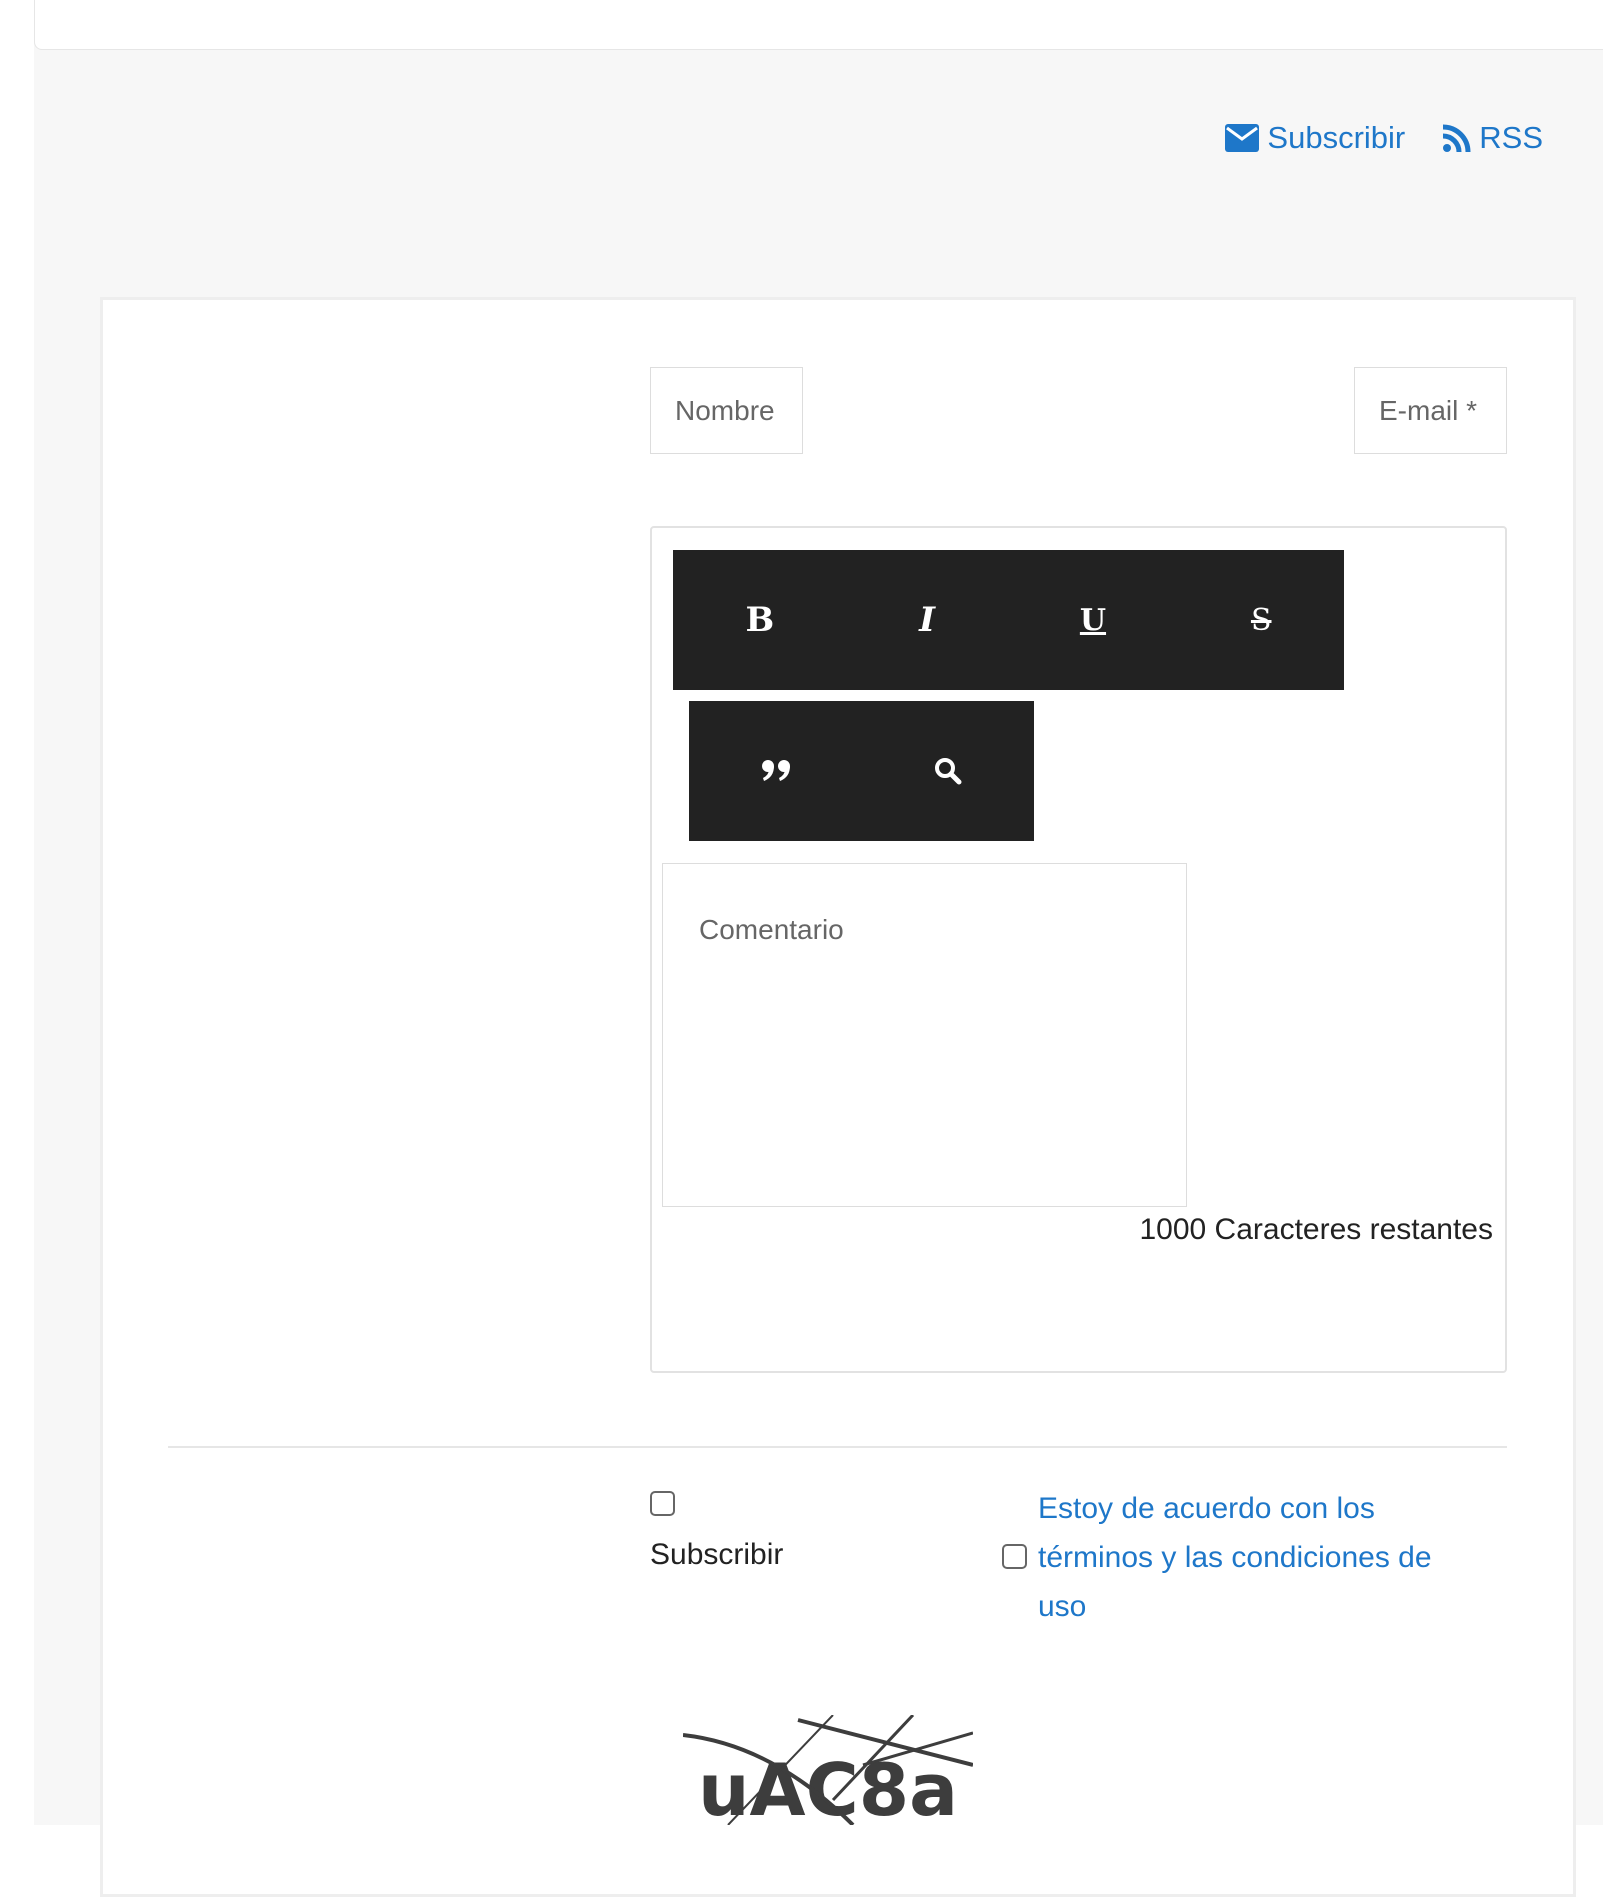 This screenshot has width=1603, height=1897. What do you see at coordinates (927, 620) in the screenshot?
I see `italic-button: I` at bounding box center [927, 620].